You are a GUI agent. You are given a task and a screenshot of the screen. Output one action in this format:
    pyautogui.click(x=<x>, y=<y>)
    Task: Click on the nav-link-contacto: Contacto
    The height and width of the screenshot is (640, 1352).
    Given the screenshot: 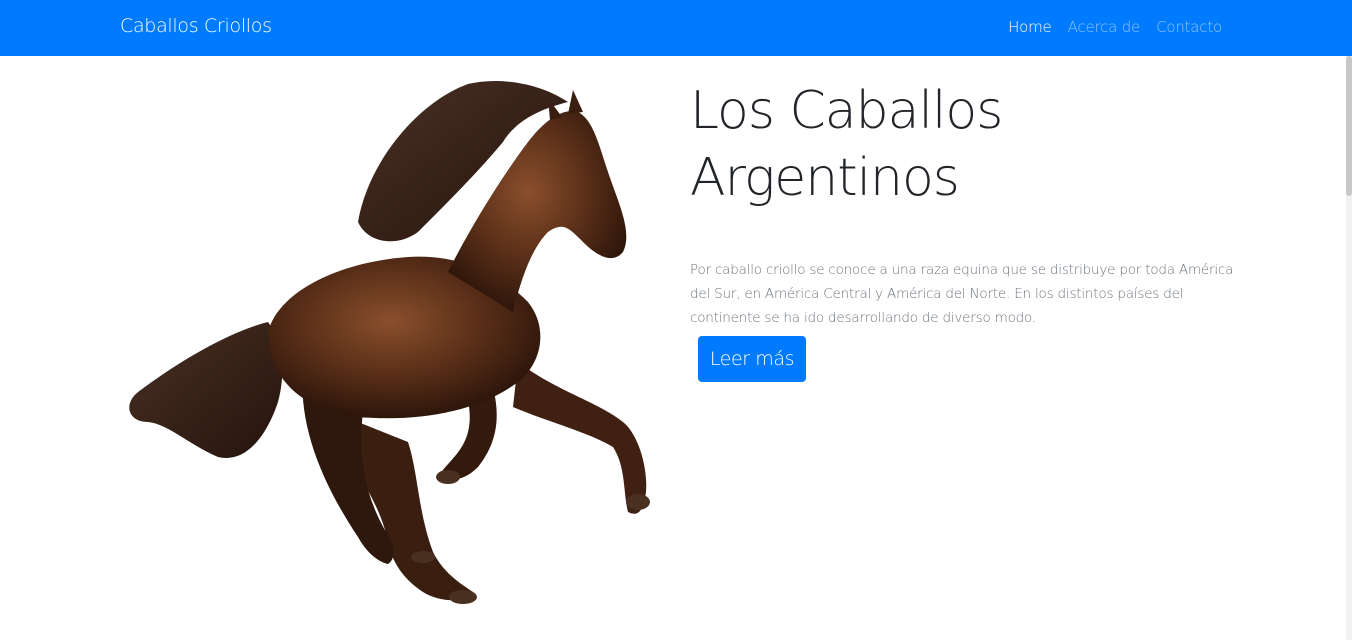 What is the action you would take?
    pyautogui.click(x=1189, y=27)
    